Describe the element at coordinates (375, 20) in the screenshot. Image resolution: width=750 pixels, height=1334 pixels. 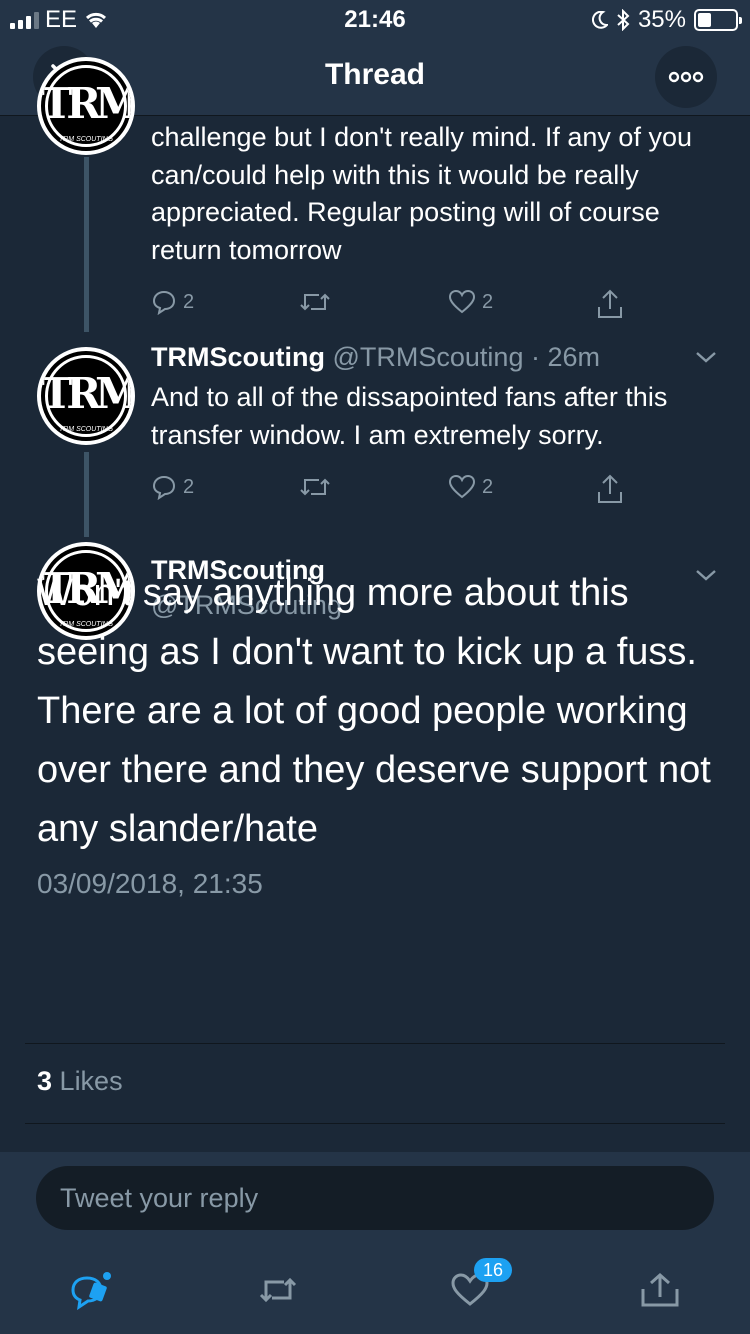
I see `status-bar: EE 21:46 35%` at that location.